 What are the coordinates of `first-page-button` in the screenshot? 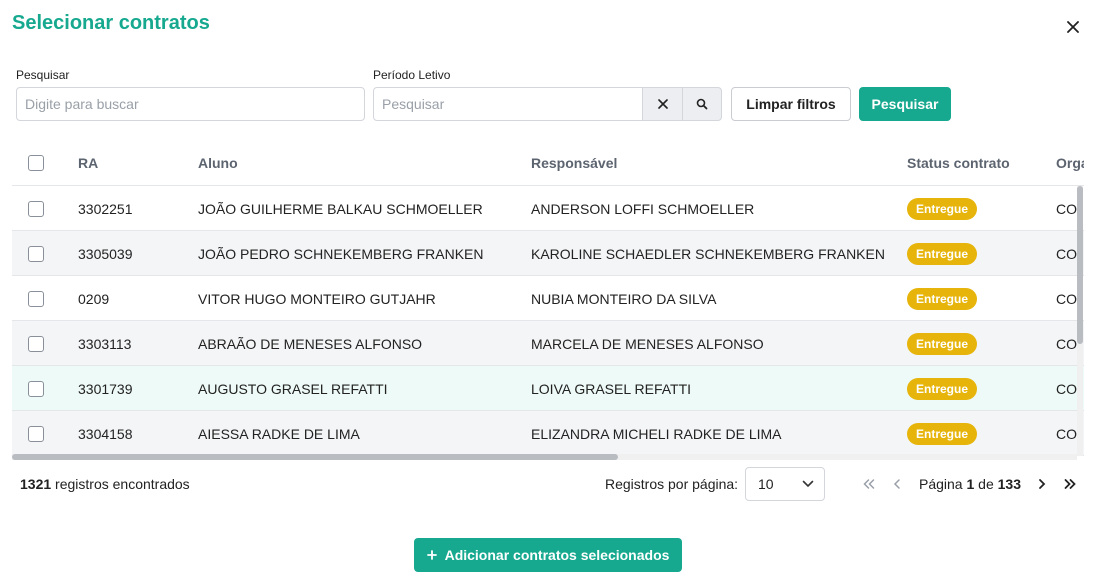 It's located at (869, 484).